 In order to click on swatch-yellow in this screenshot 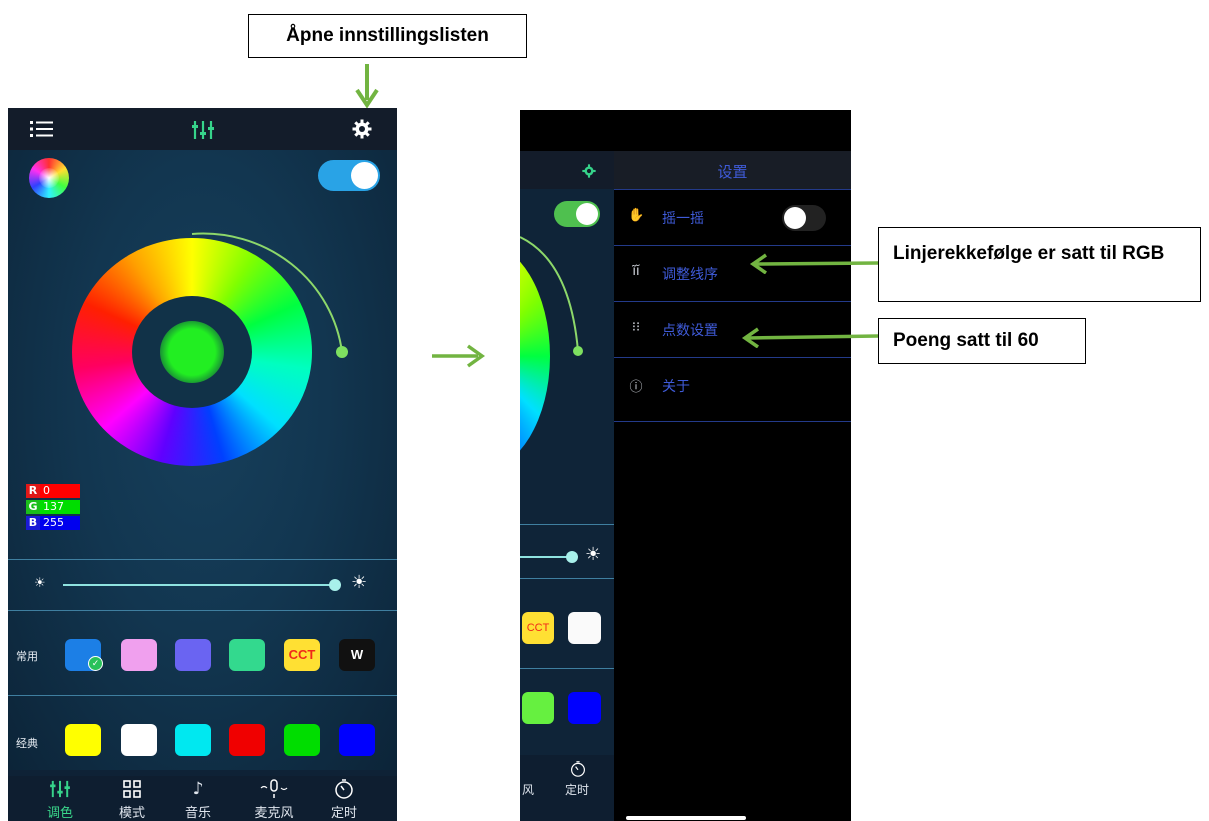, I will do `click(83, 740)`.